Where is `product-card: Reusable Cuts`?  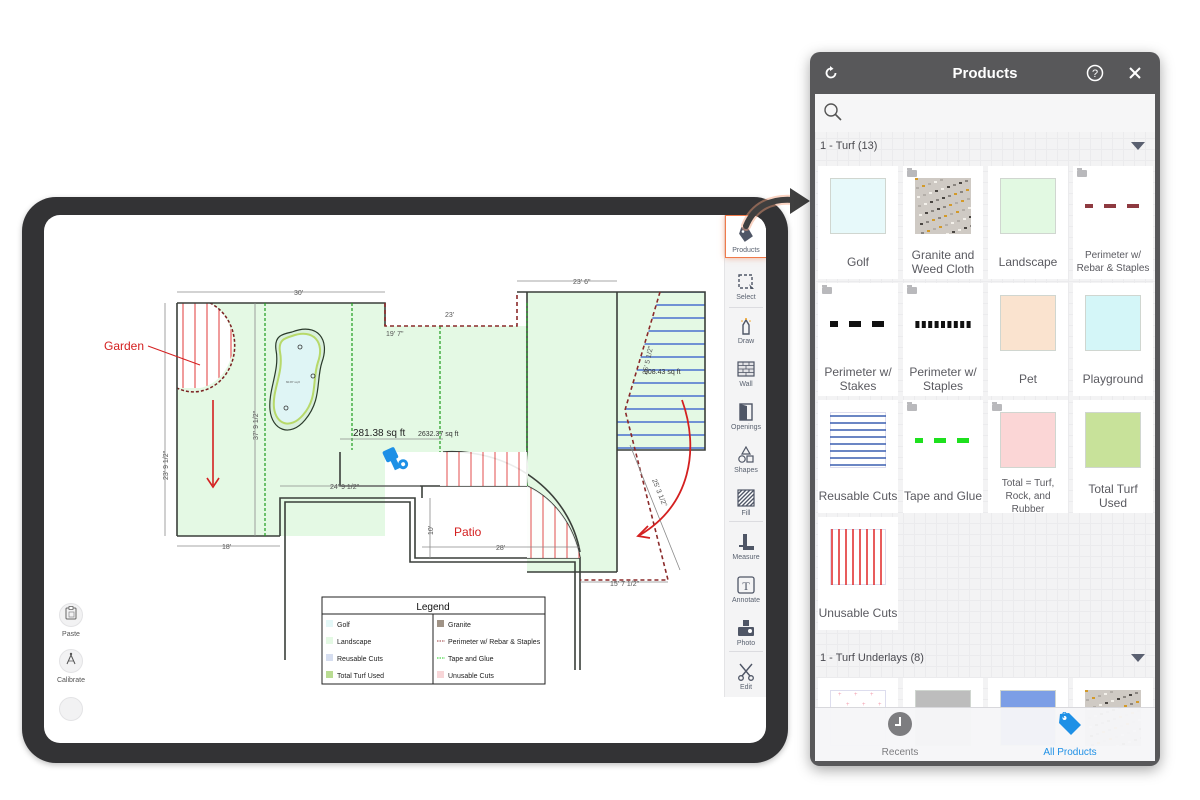
product-card: Reusable Cuts is located at coordinates (858, 456).